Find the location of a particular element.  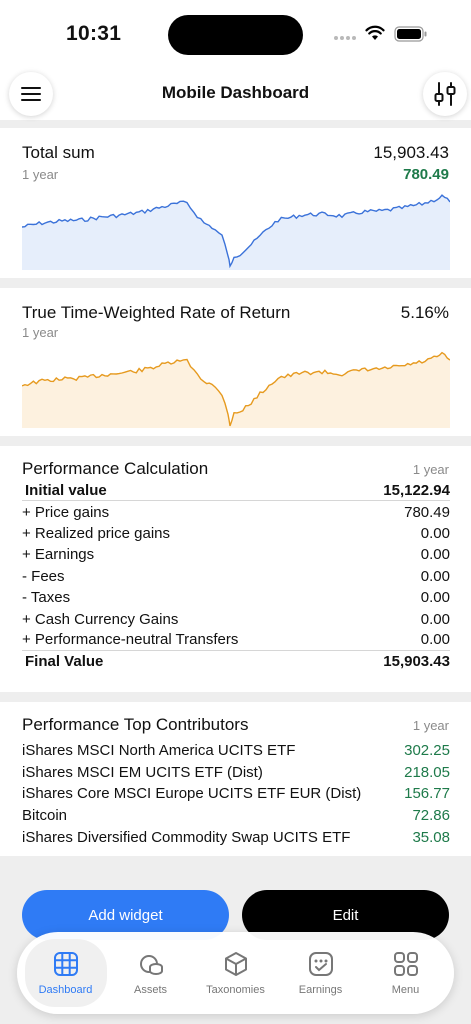

tab-dashboard: Dashboard is located at coordinates (65, 973).